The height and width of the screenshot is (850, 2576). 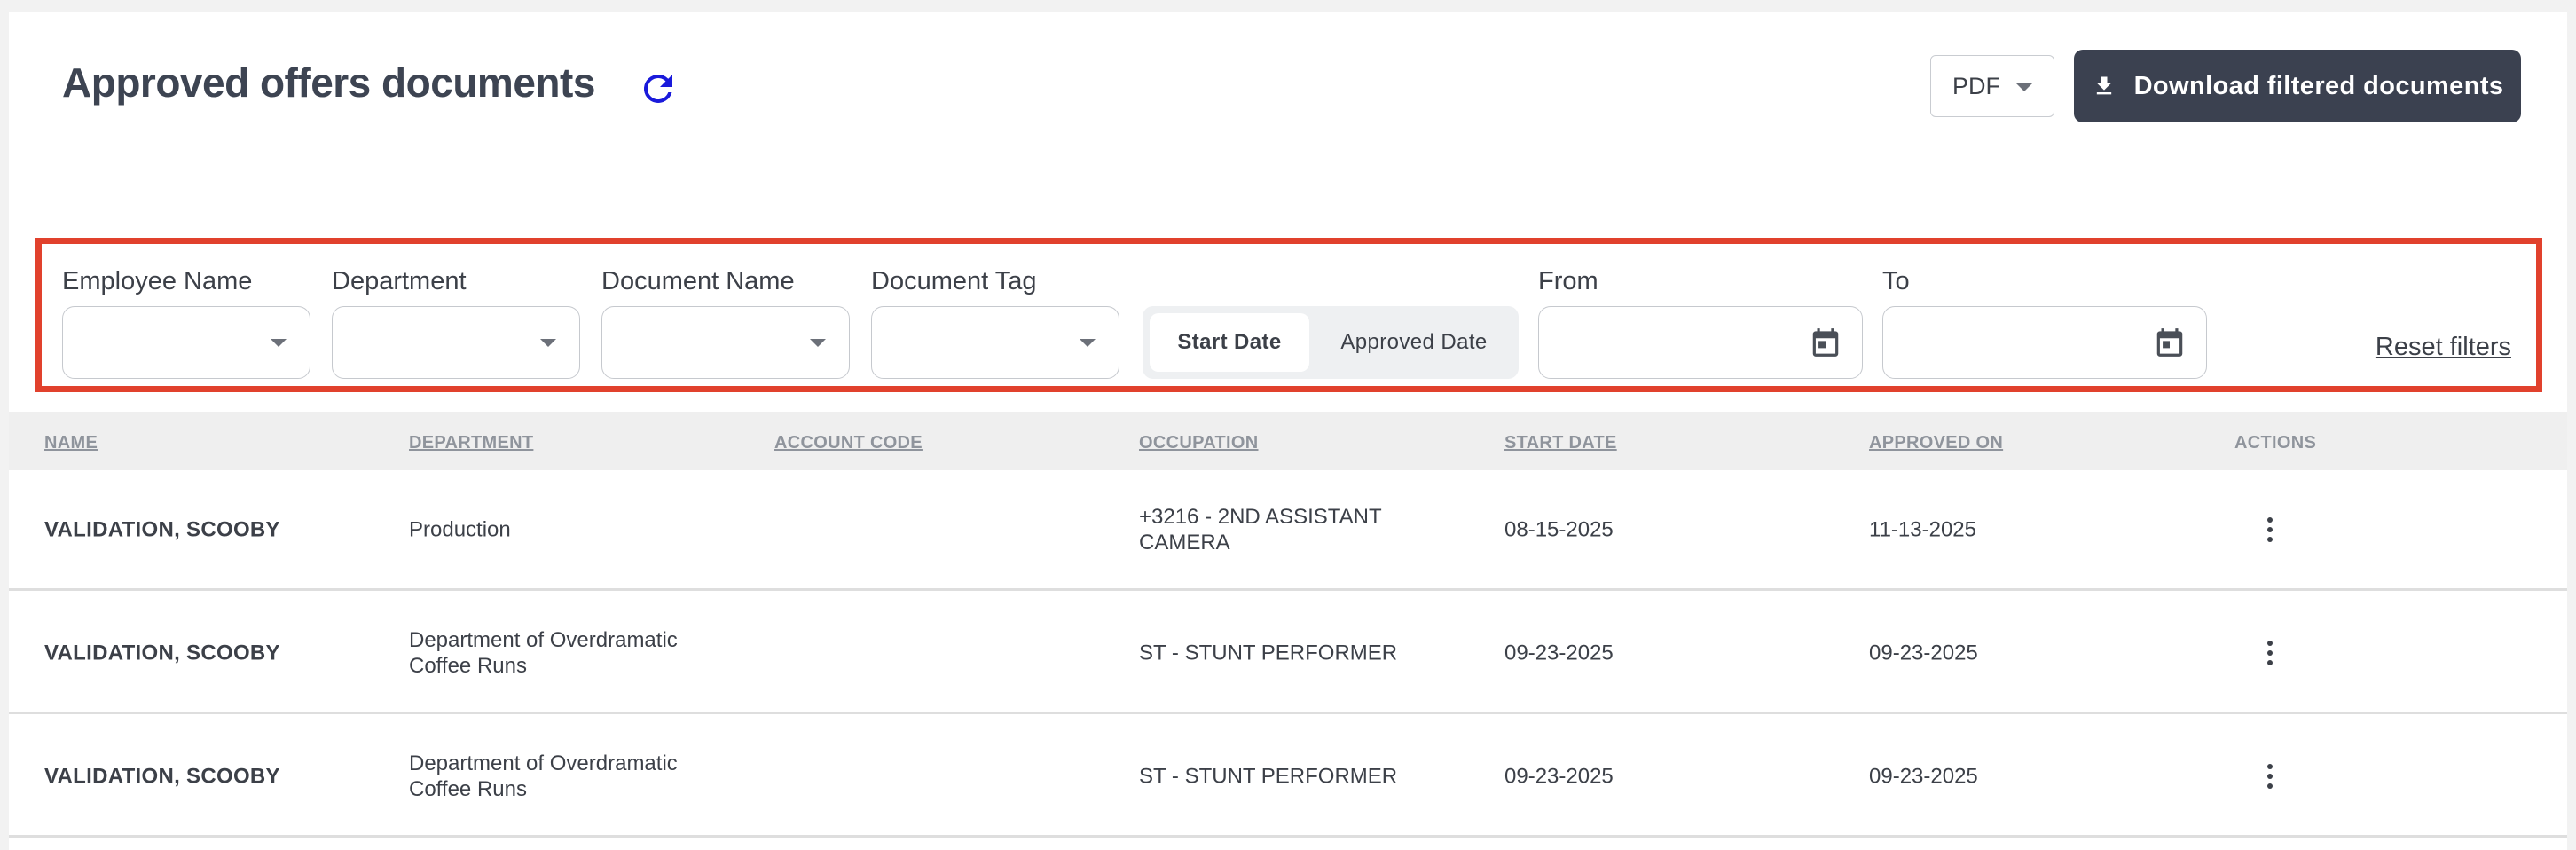 I want to click on column-header-name: NAME, so click(x=71, y=443).